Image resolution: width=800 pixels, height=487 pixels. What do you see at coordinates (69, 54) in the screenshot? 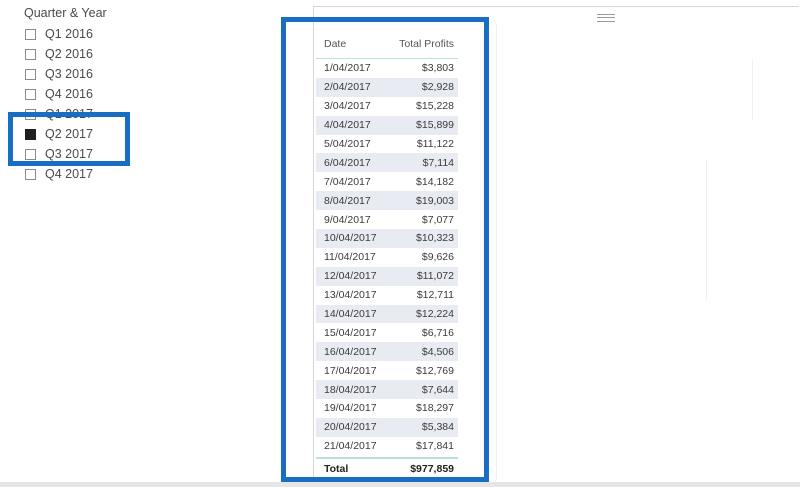
I see `slicer-item-label: Q2 2016` at bounding box center [69, 54].